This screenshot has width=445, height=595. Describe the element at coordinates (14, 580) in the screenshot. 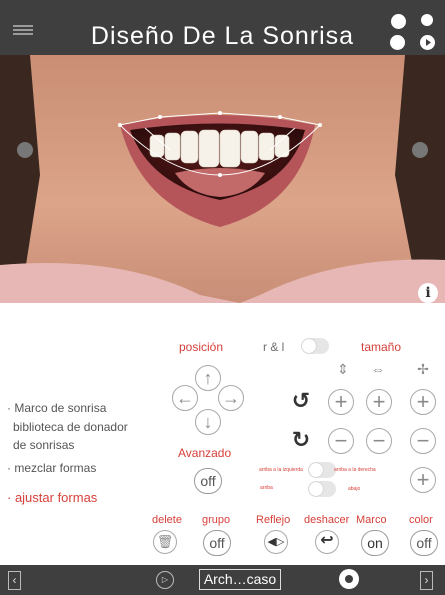

I see `previous-icon: ‹` at that location.